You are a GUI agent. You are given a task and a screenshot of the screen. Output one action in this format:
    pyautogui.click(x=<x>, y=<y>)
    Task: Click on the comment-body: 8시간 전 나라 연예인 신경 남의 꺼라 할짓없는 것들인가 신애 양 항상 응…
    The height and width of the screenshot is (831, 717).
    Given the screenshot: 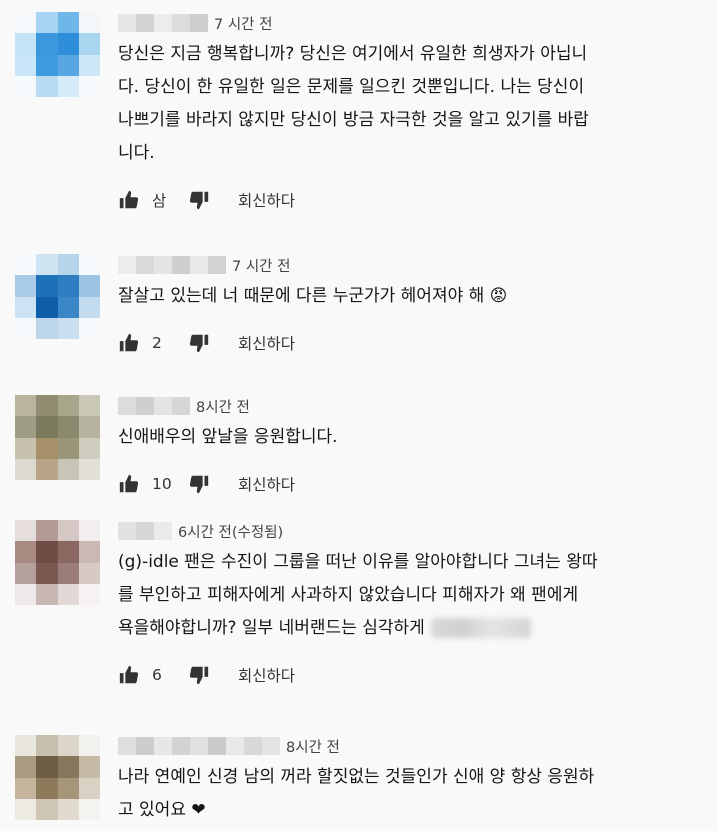 What is the action you would take?
    pyautogui.click(x=413, y=781)
    